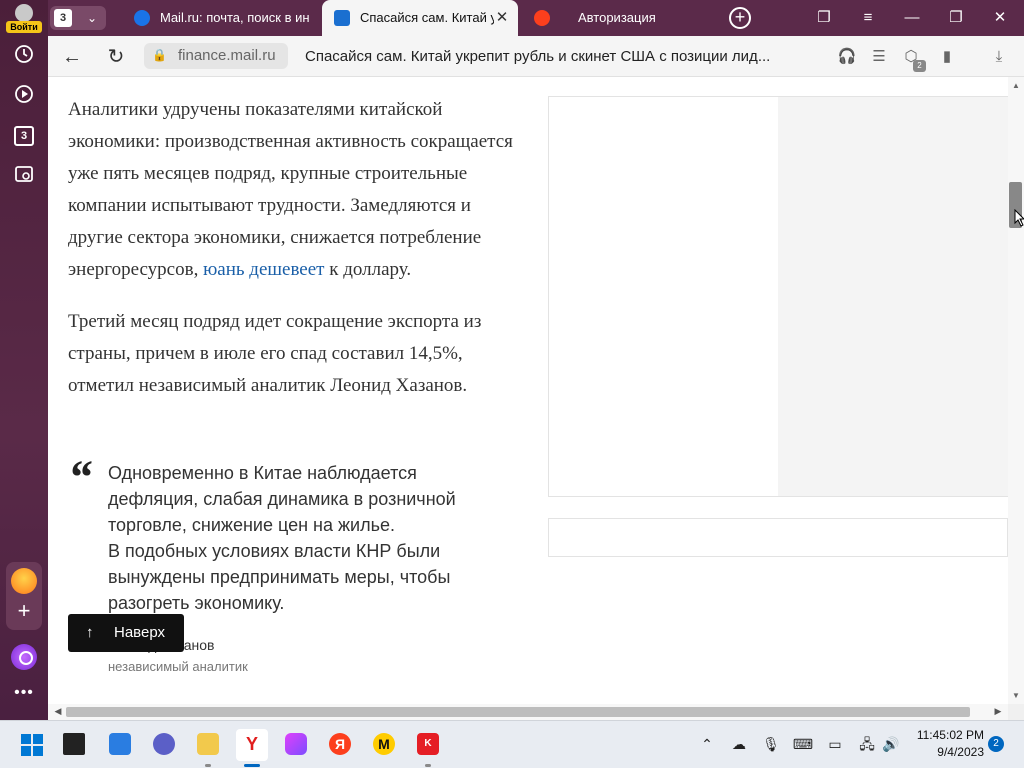 The image size is (1024, 768). I want to click on site-domain-chip: 🔒 finance.mail.ru, so click(216, 56).